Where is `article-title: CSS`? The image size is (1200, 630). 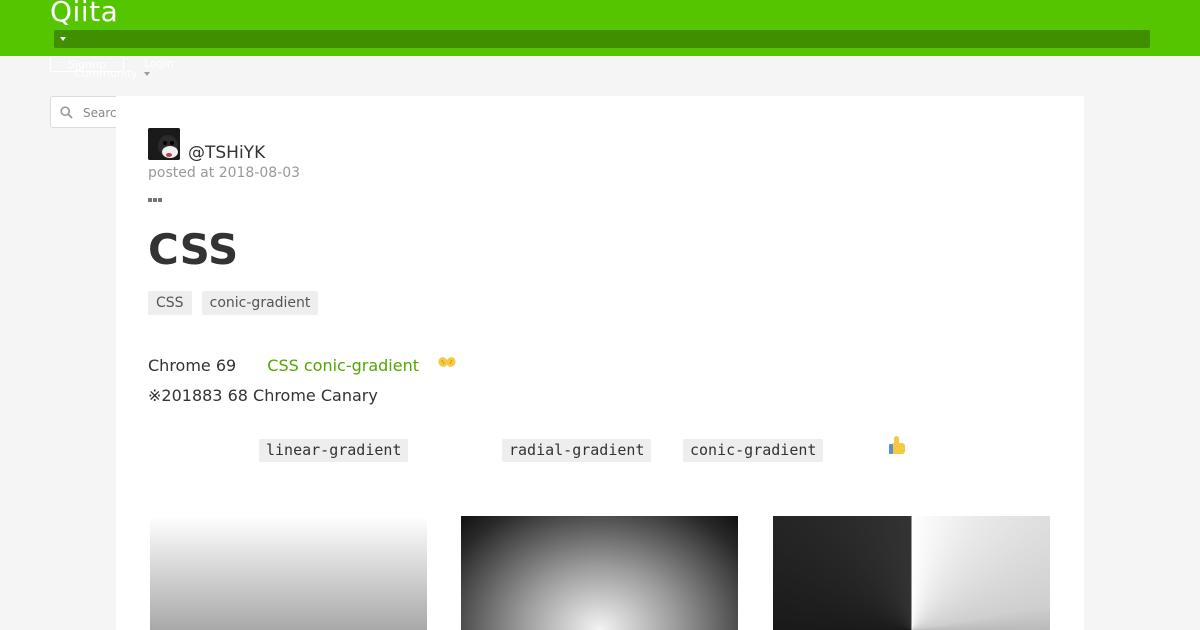 article-title: CSS is located at coordinates (193, 249).